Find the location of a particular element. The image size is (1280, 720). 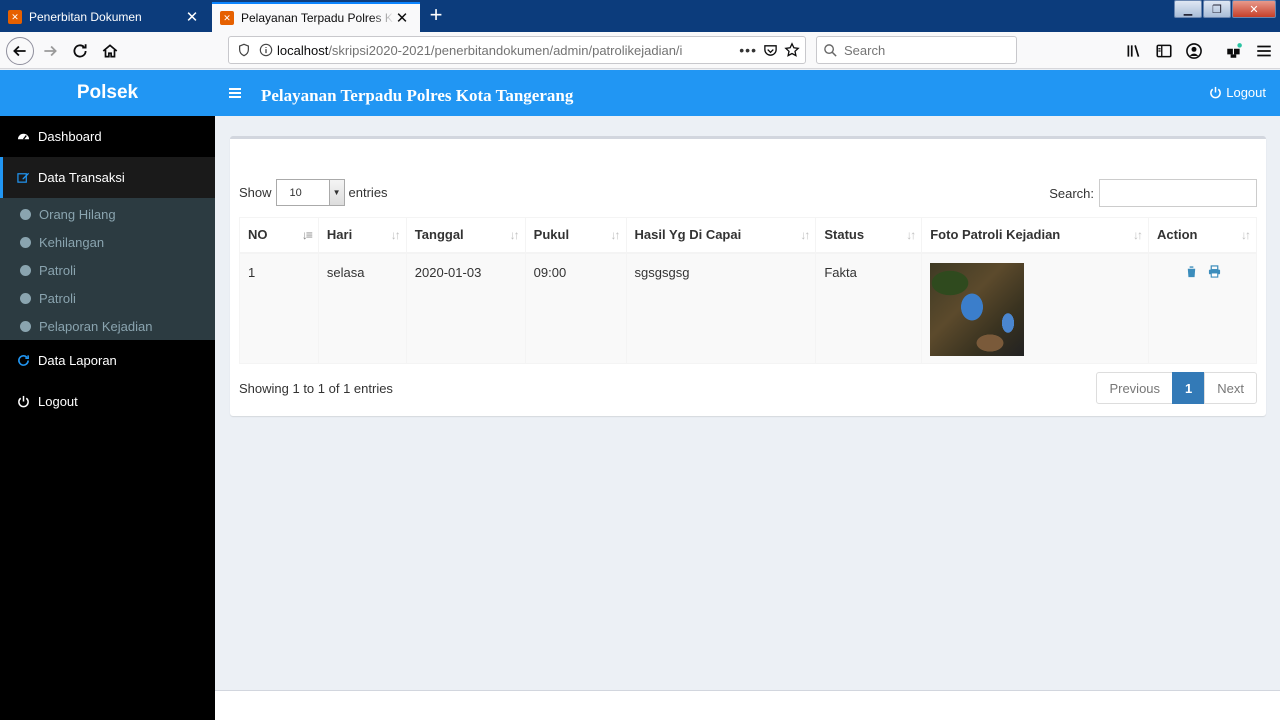

search-icon is located at coordinates (830, 50).